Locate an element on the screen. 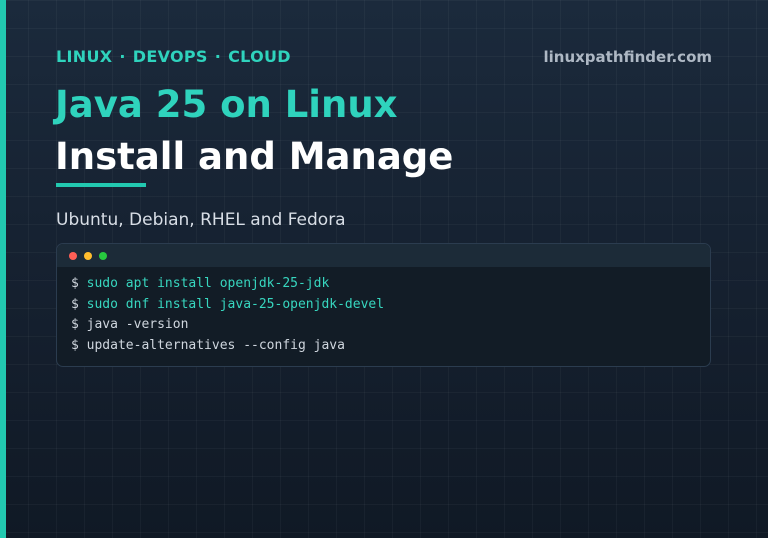 The image size is (768, 538). tag-cloud: CLOUD is located at coordinates (259, 56).